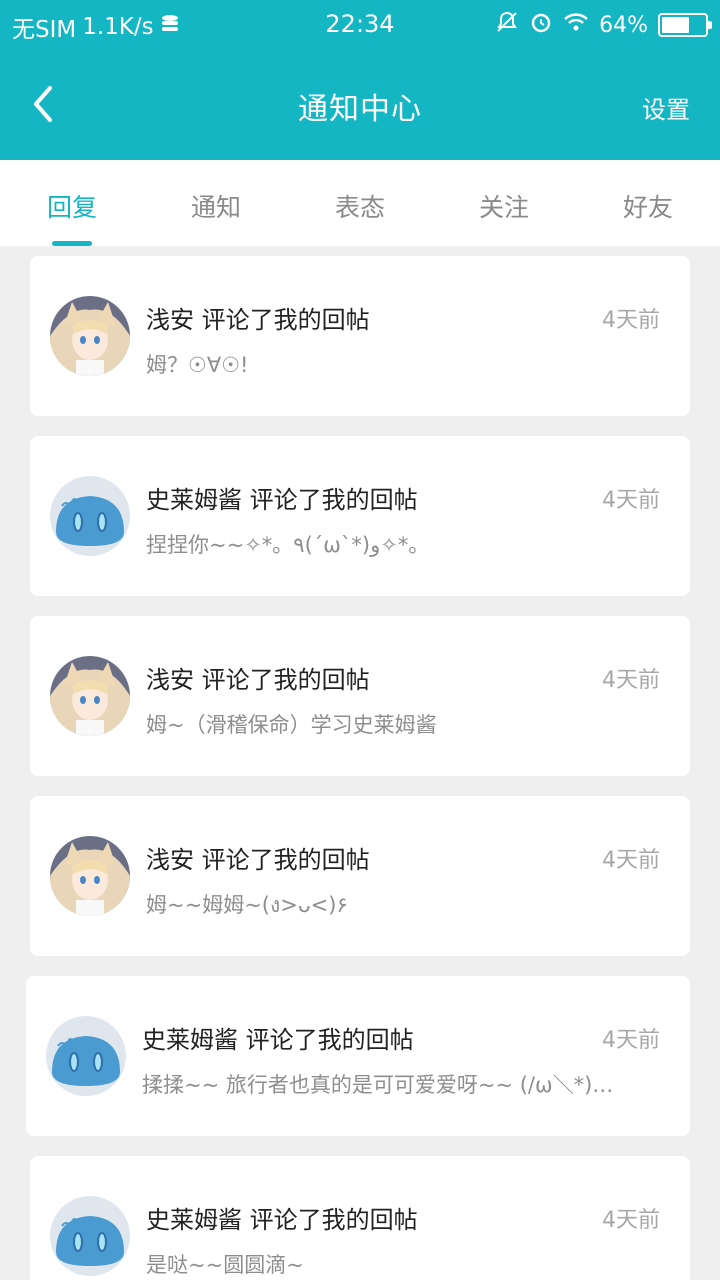 This screenshot has height=1280, width=720. I want to click on battery-icon, so click(685, 25).